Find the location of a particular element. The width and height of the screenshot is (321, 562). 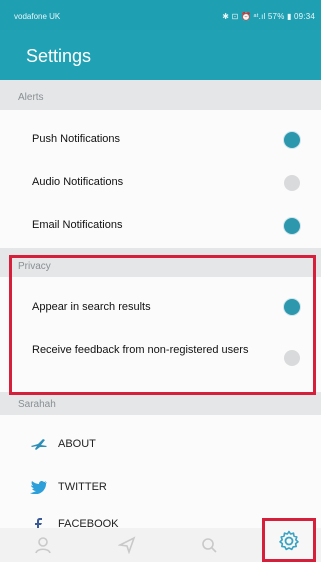

carrier-label: vodafone UK is located at coordinates (37, 16).